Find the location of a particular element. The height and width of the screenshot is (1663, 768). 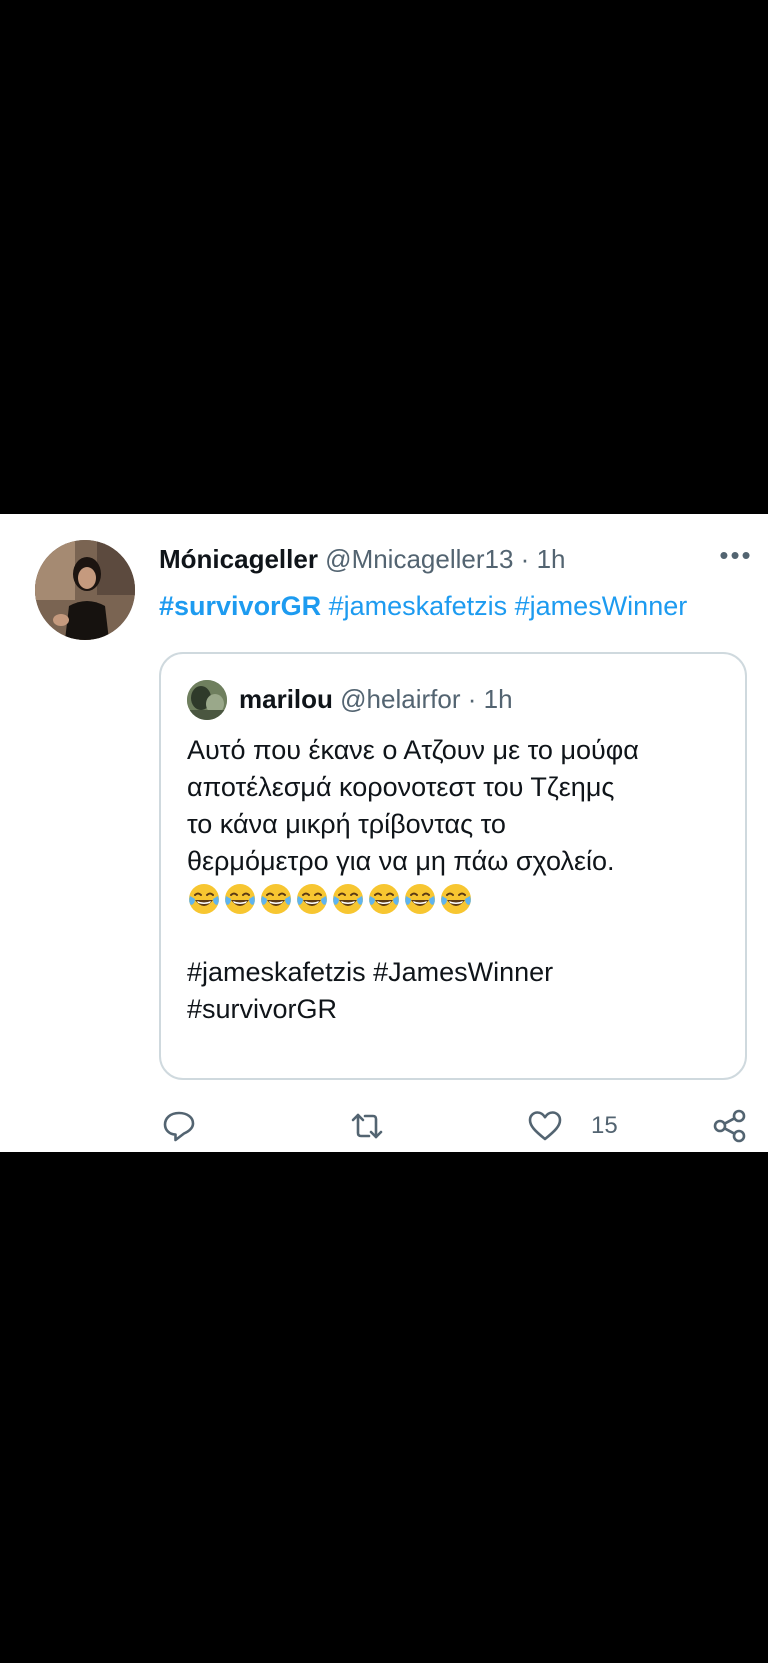

hashtag-survivorgr: #survivorGR is located at coordinates (240, 606).